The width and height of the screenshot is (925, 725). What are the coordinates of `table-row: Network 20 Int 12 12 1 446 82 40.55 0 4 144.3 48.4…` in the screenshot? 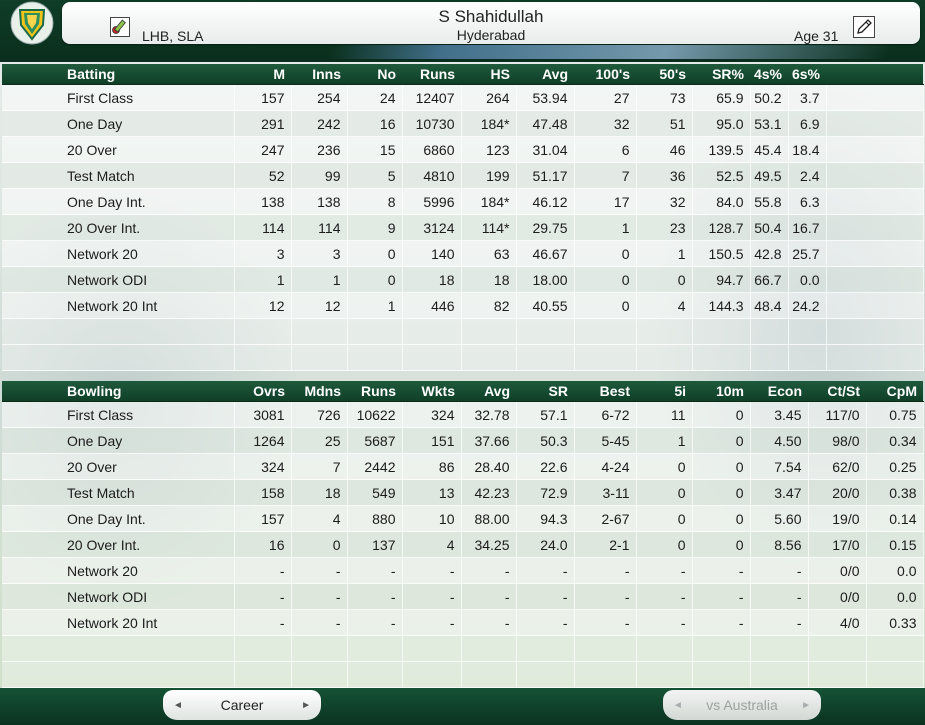 It's located at (463, 305).